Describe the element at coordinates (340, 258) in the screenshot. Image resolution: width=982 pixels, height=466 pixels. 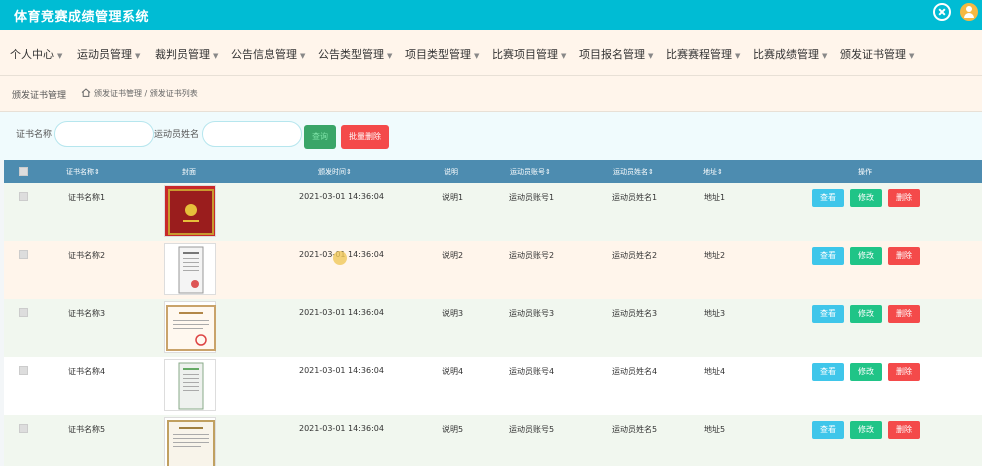
I see `mouse-cursor` at that location.